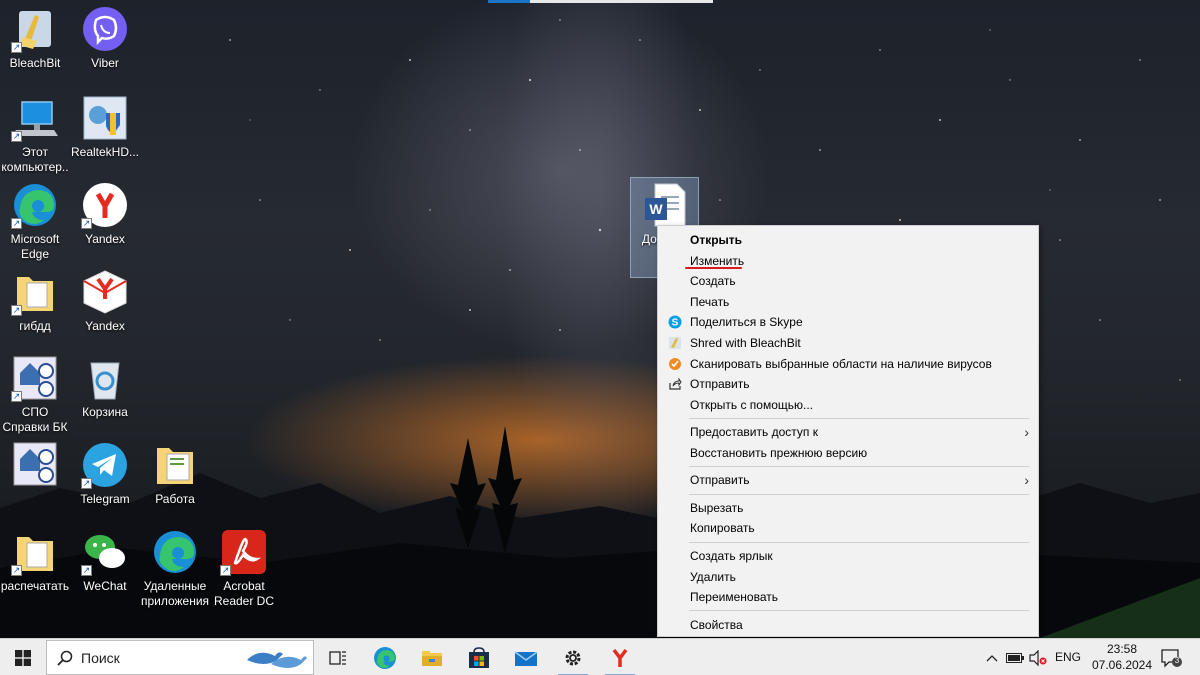 Image resolution: width=1200 pixels, height=675 pixels. What do you see at coordinates (105, 499) in the screenshot?
I see `desktop-icon-label: Telegram` at bounding box center [105, 499].